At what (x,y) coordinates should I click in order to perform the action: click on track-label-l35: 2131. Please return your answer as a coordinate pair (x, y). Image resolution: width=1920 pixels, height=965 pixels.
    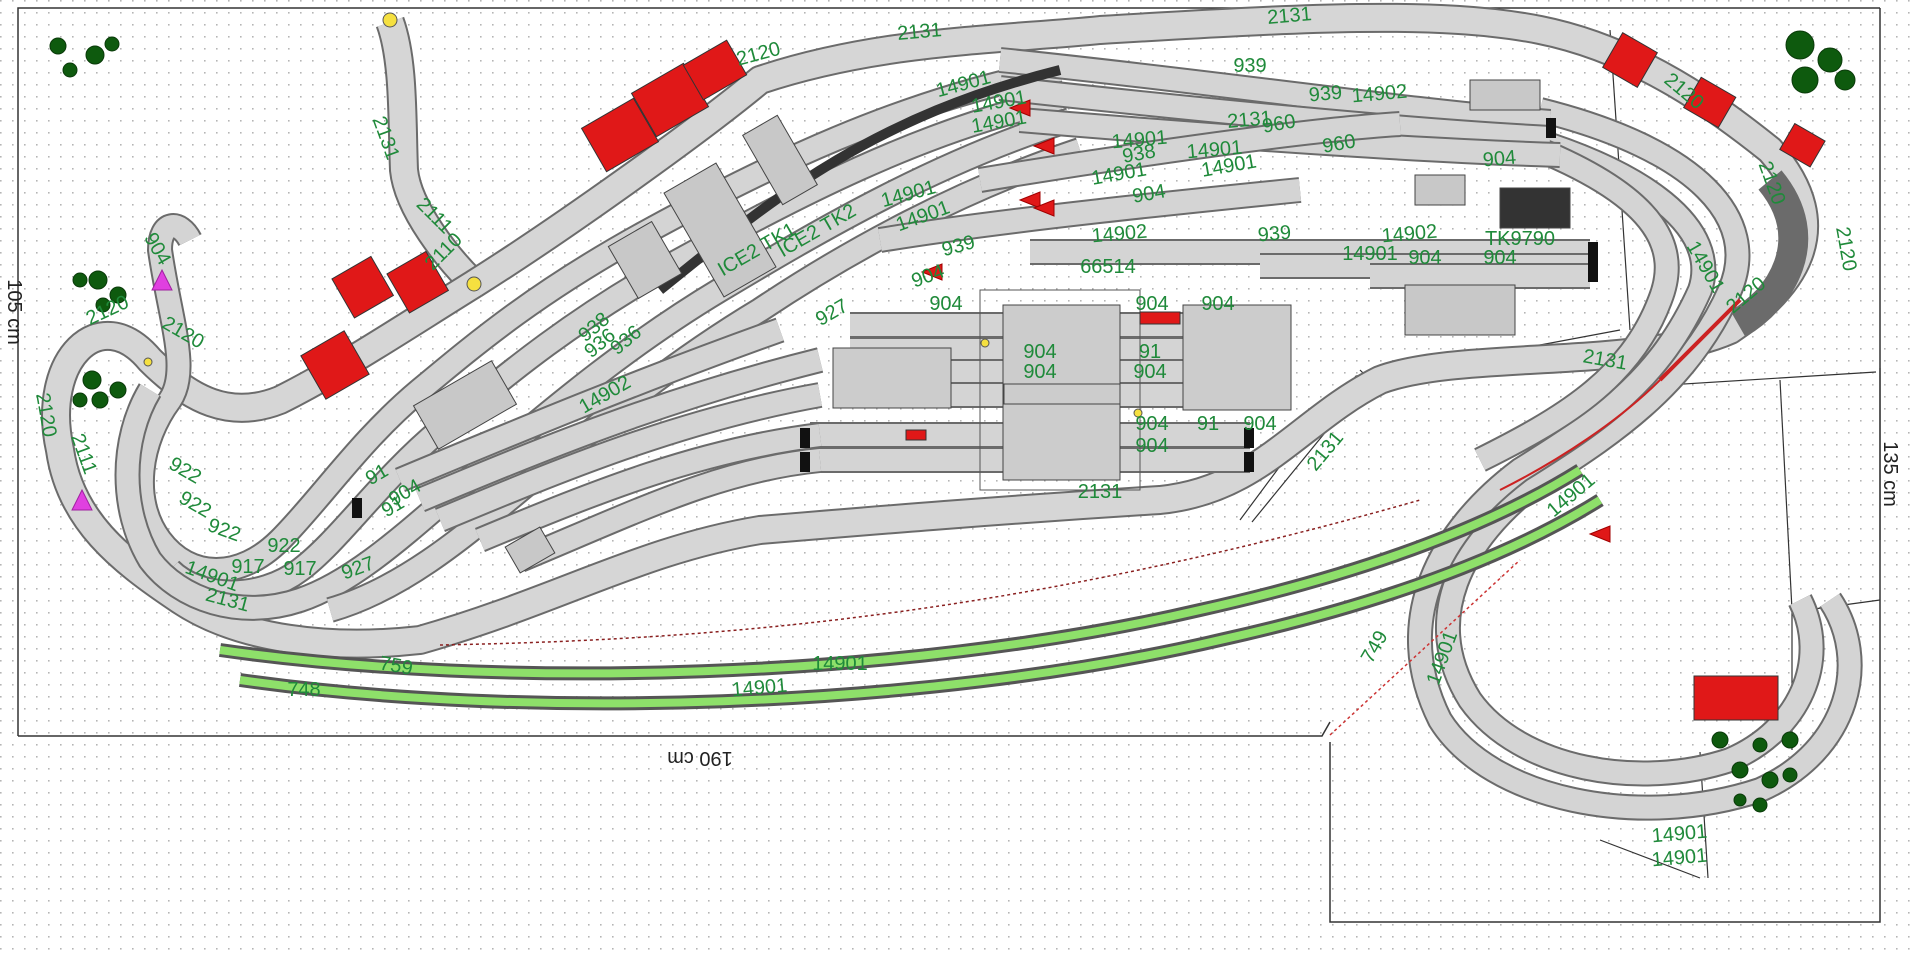
    Looking at the image, I should click on (1100, 492).